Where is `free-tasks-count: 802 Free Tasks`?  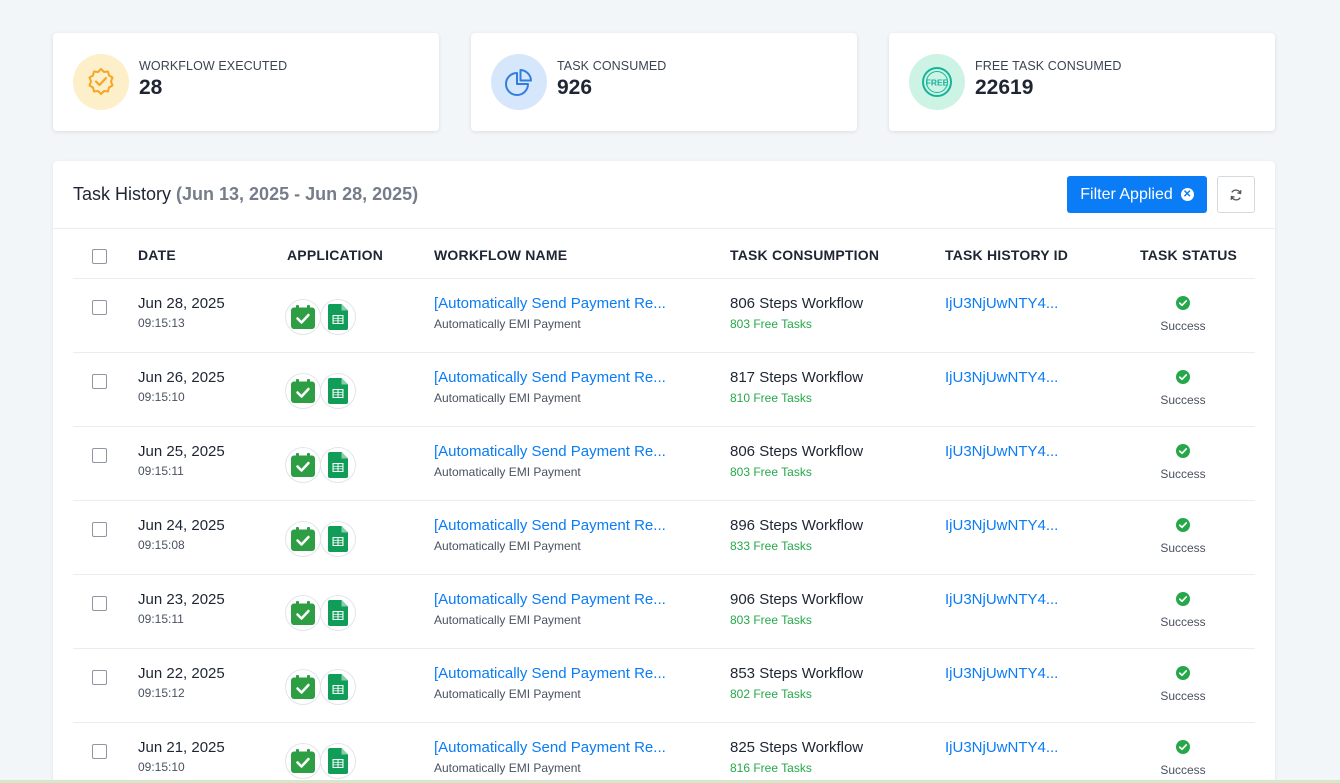 free-tasks-count: 802 Free Tasks is located at coordinates (771, 694).